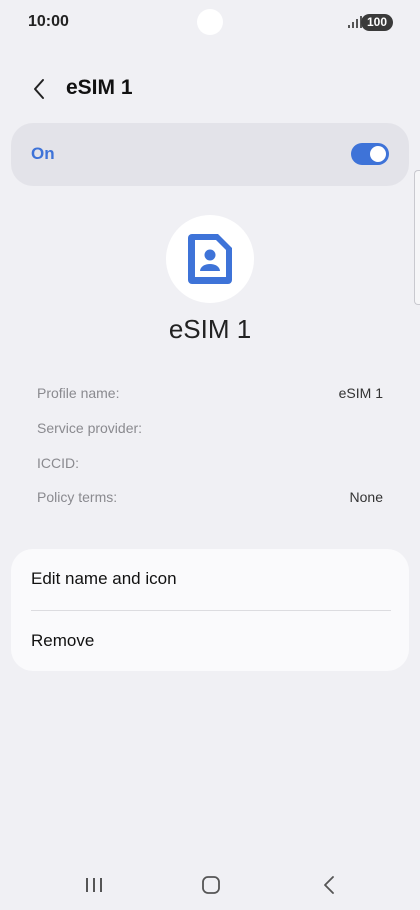  What do you see at coordinates (63, 640) in the screenshot?
I see `menu-item-label: Remove` at bounding box center [63, 640].